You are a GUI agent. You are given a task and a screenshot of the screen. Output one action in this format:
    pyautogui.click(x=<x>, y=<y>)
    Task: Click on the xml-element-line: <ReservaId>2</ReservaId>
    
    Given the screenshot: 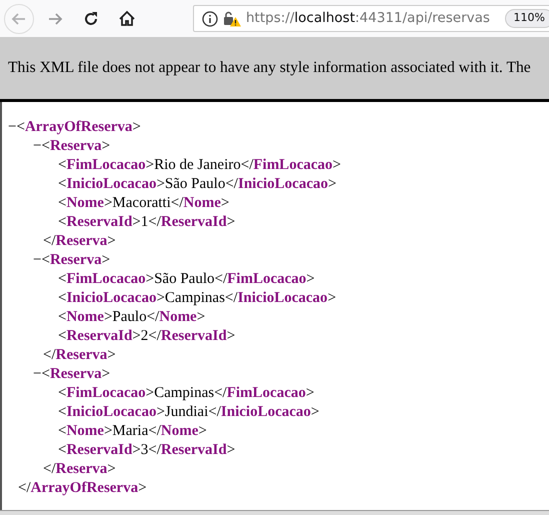 What is the action you would take?
    pyautogui.click(x=147, y=336)
    